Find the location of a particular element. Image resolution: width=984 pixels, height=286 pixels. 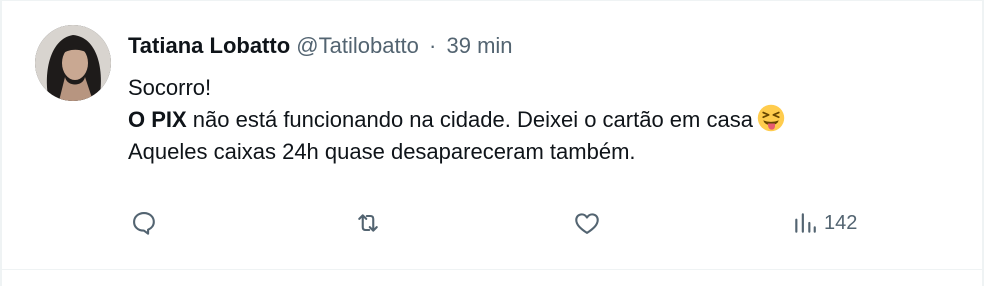

avatar is located at coordinates (73, 63).